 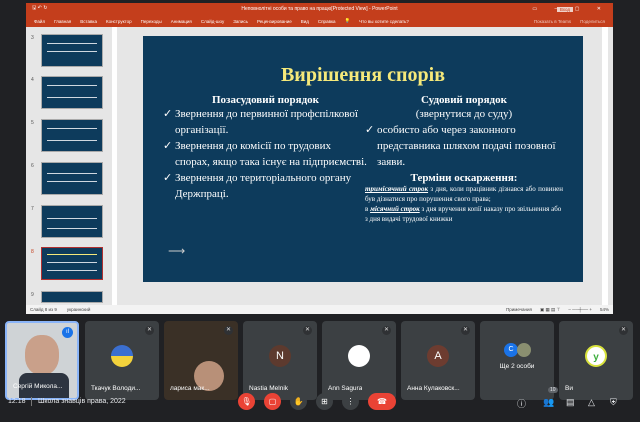 I want to click on notes-button: Примечания, so click(x=519, y=310).